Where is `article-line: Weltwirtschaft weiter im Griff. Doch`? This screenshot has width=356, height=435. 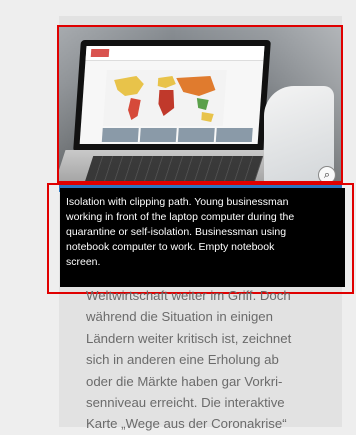 article-line: Weltwirtschaft weiter im Griff. Doch is located at coordinates (188, 295).